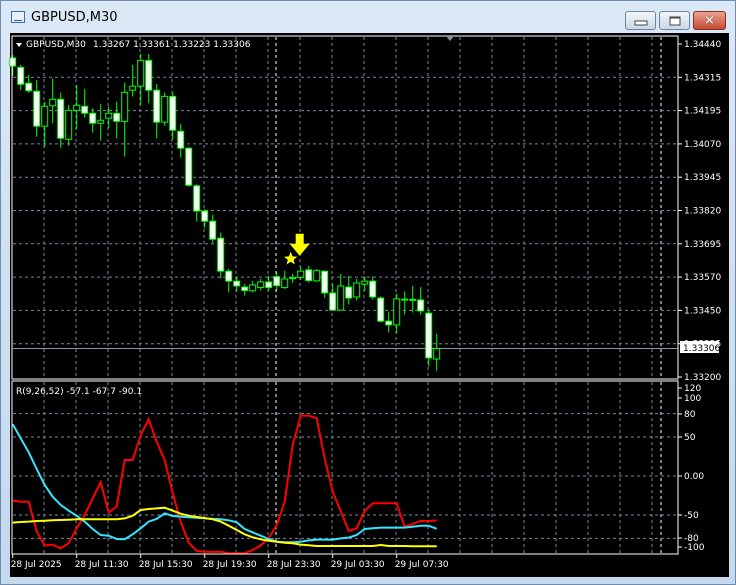 The image size is (736, 585). What do you see at coordinates (702, 112) in the screenshot?
I see `price-tick-label: 1.34195` at bounding box center [702, 112].